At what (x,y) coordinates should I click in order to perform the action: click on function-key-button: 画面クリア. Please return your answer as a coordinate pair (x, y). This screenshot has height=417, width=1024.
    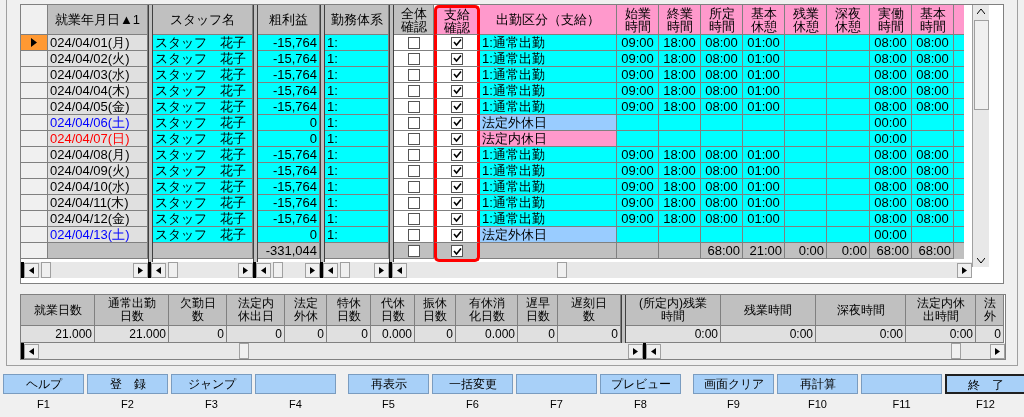
    Looking at the image, I should click on (733, 384).